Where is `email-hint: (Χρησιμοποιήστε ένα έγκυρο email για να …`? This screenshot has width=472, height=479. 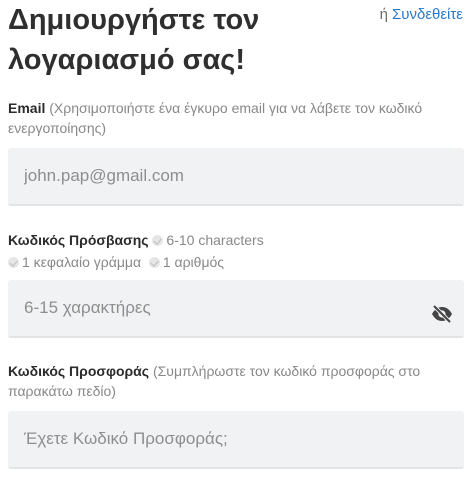
email-hint: (Χρησιμοποιήστε ένα έγκυρο email για να … is located at coordinates (215, 118).